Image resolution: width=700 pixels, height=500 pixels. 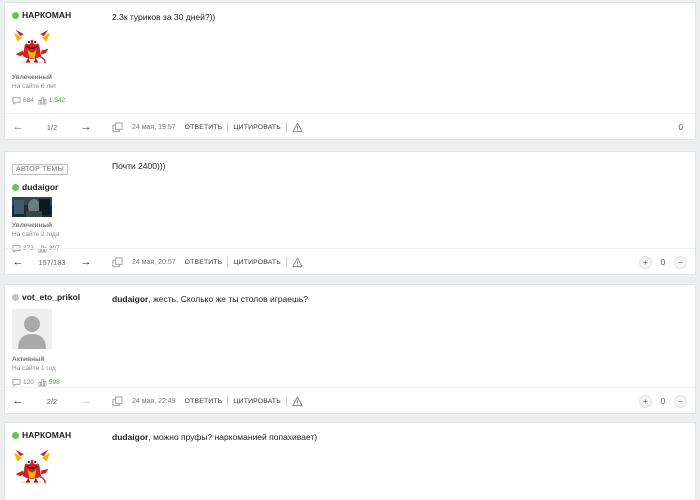 I want to click on post-position-counter: 2/2, so click(x=52, y=401).